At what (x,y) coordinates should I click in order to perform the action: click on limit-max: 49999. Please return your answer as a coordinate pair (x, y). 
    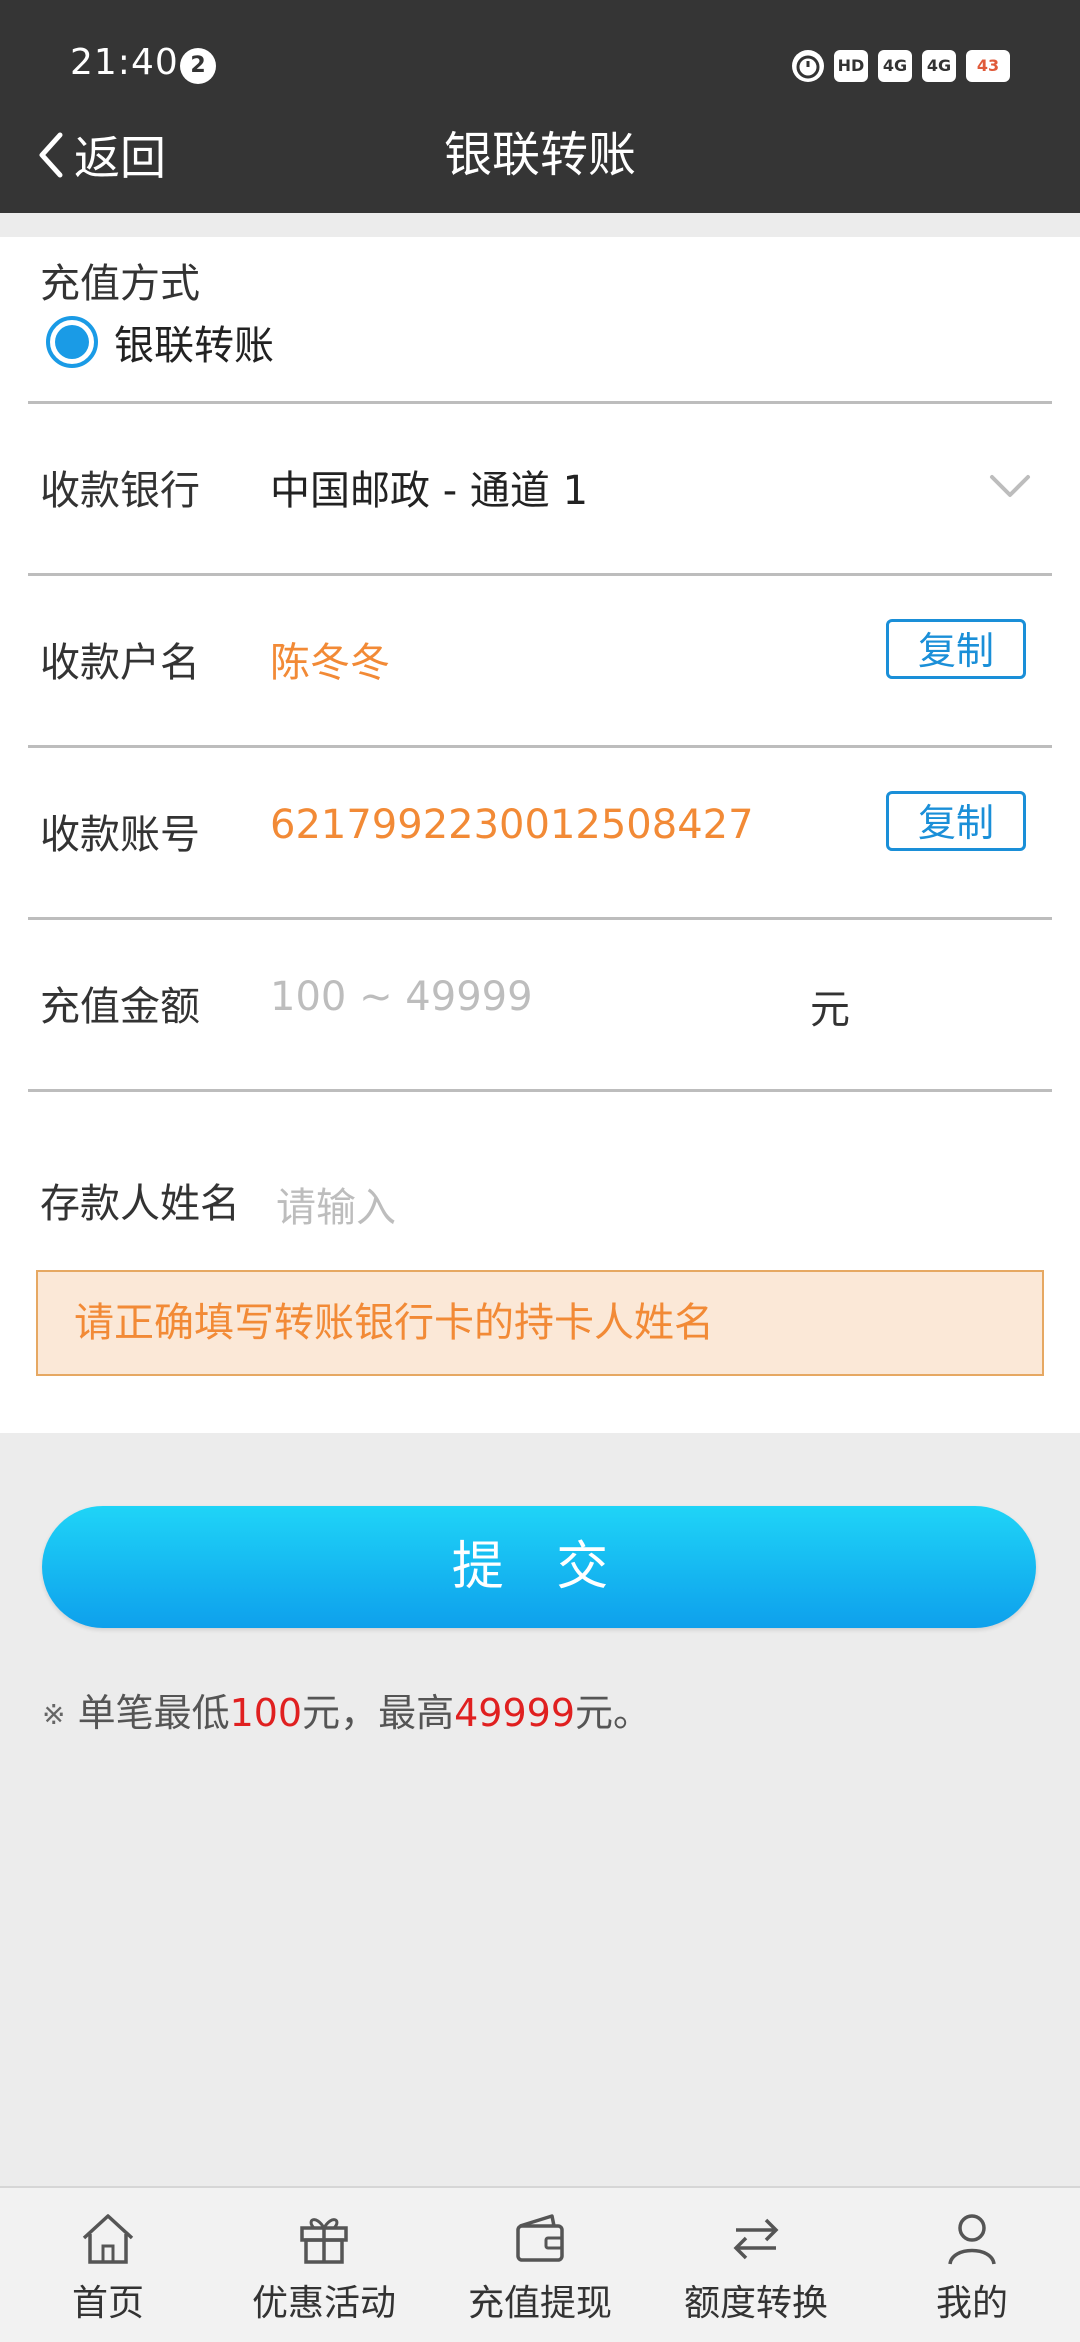
    Looking at the image, I should click on (515, 1713).